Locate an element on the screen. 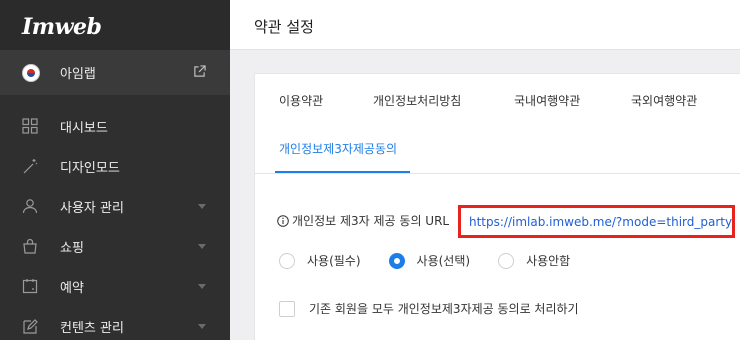 The width and height of the screenshot is (740, 340). sidebar-item-label: 컨텐츠 관리 is located at coordinates (92, 328).